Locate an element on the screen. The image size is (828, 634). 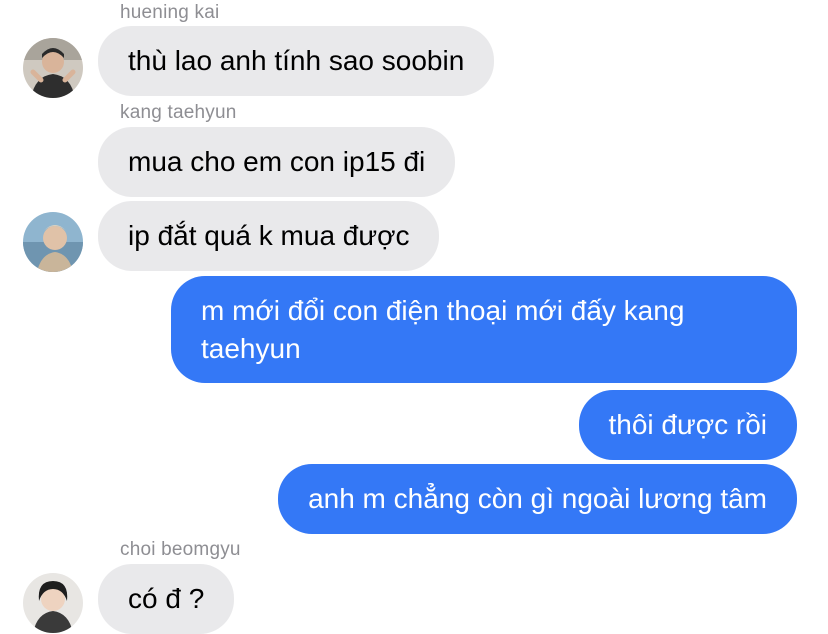
sender-name-choi-beomgyu: choi beomgyu is located at coordinates (180, 549).